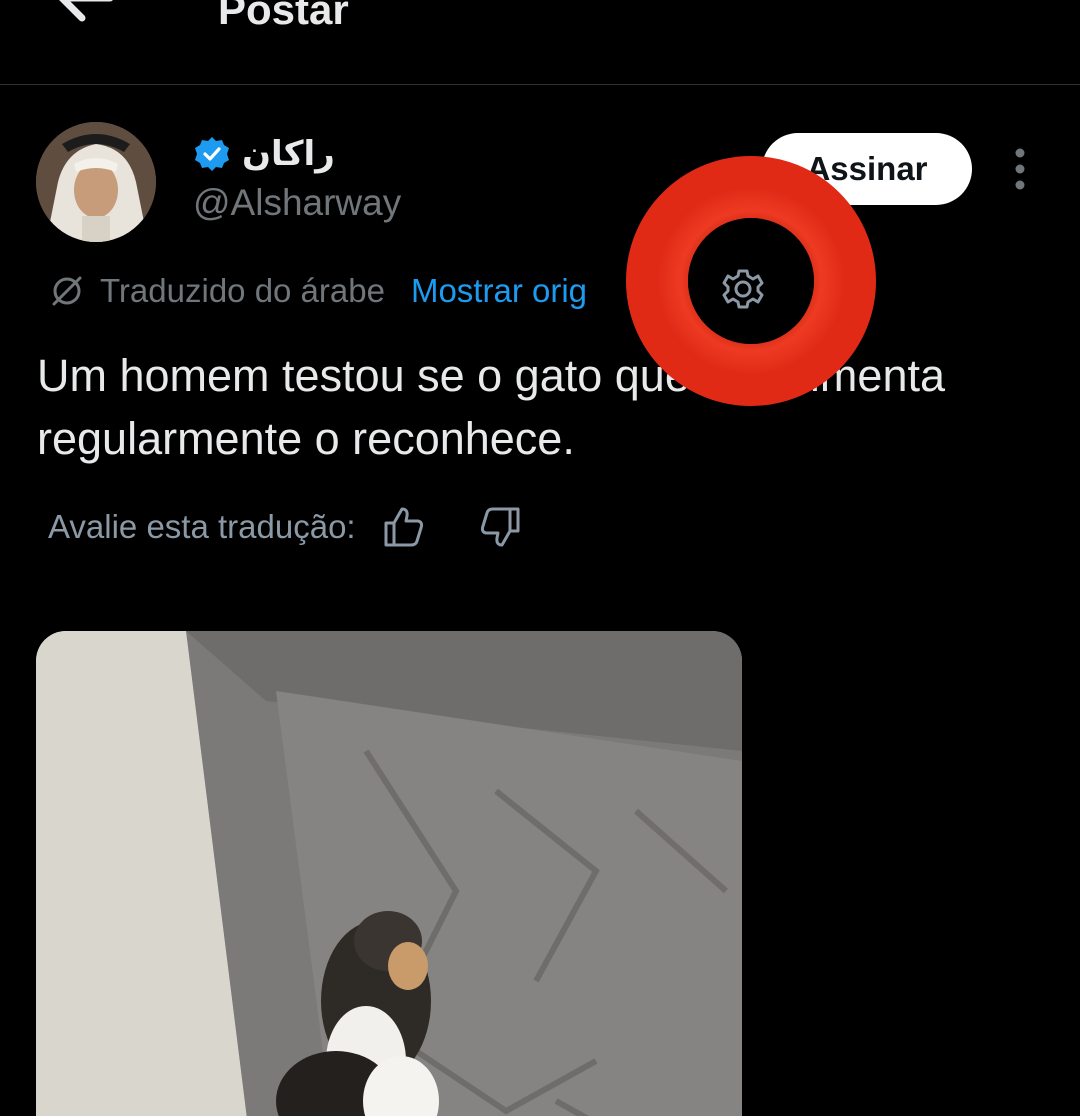 This screenshot has height=1116, width=1080. Describe the element at coordinates (67, 291) in the screenshot. I see `translate-icon` at that location.